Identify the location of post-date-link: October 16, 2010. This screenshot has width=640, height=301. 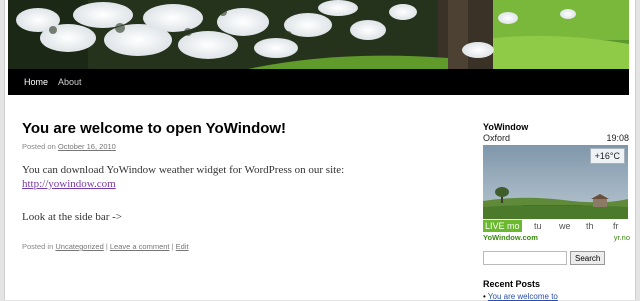
(87, 146).